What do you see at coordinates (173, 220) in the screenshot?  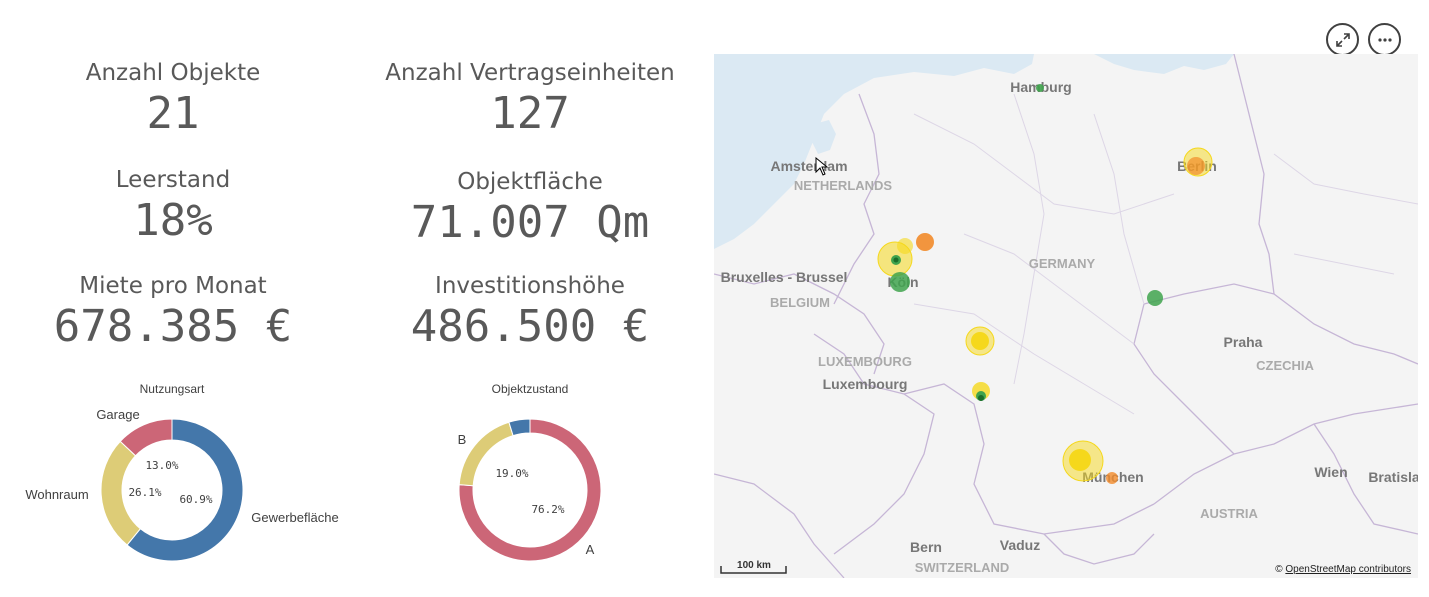 I see `kpi-value: 18%` at bounding box center [173, 220].